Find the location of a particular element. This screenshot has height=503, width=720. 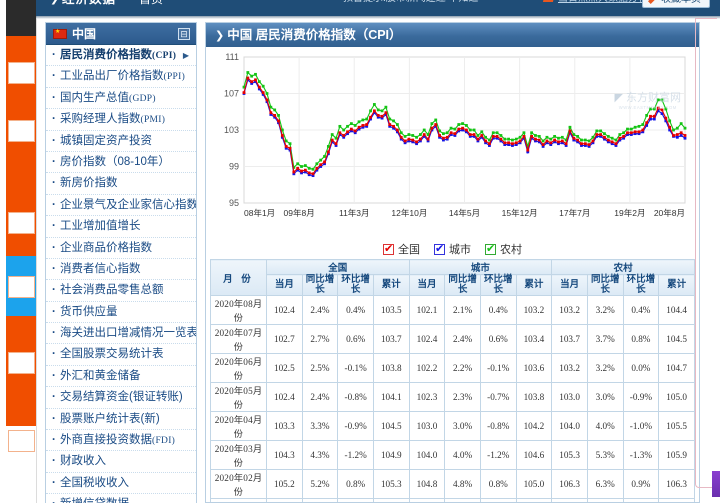

sidebar-item-3: 采购经理人指数(PMI) is located at coordinates (121, 120).